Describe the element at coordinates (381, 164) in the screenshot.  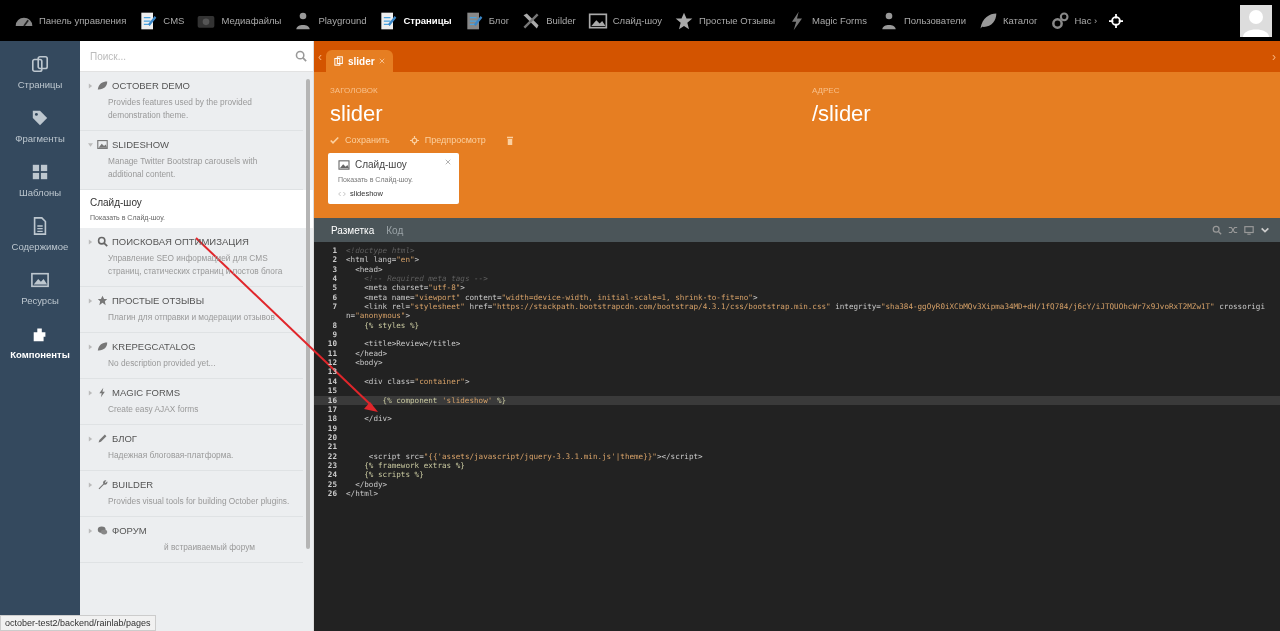
I see `card-title: Слайд-шоу` at that location.